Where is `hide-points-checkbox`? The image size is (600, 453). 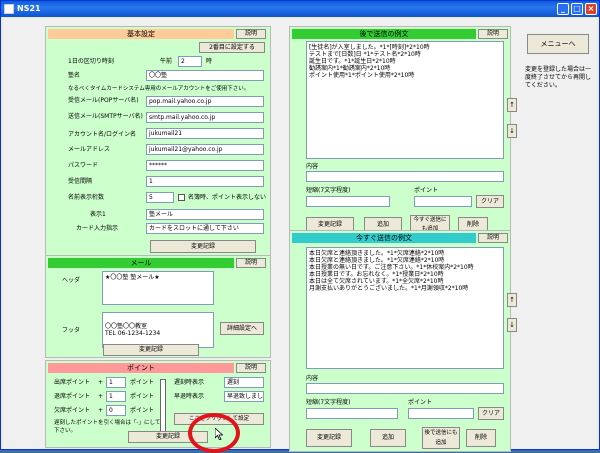
hide-points-checkbox is located at coordinates (181, 197).